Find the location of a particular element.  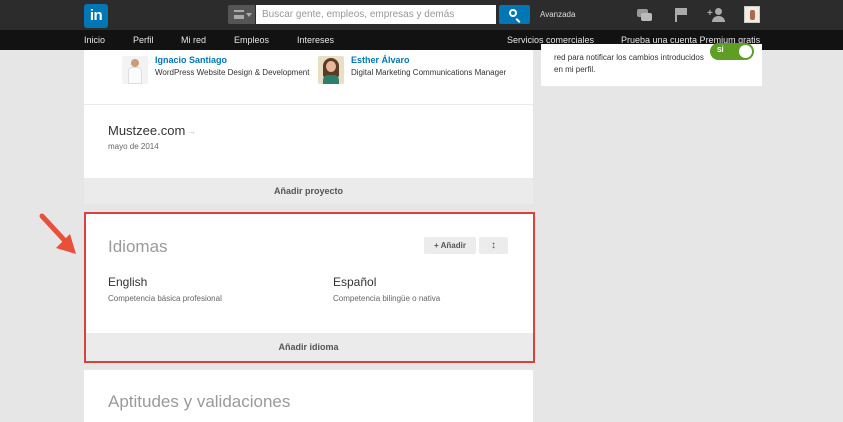

nav-item-inicio: Inicio is located at coordinates (94, 40).